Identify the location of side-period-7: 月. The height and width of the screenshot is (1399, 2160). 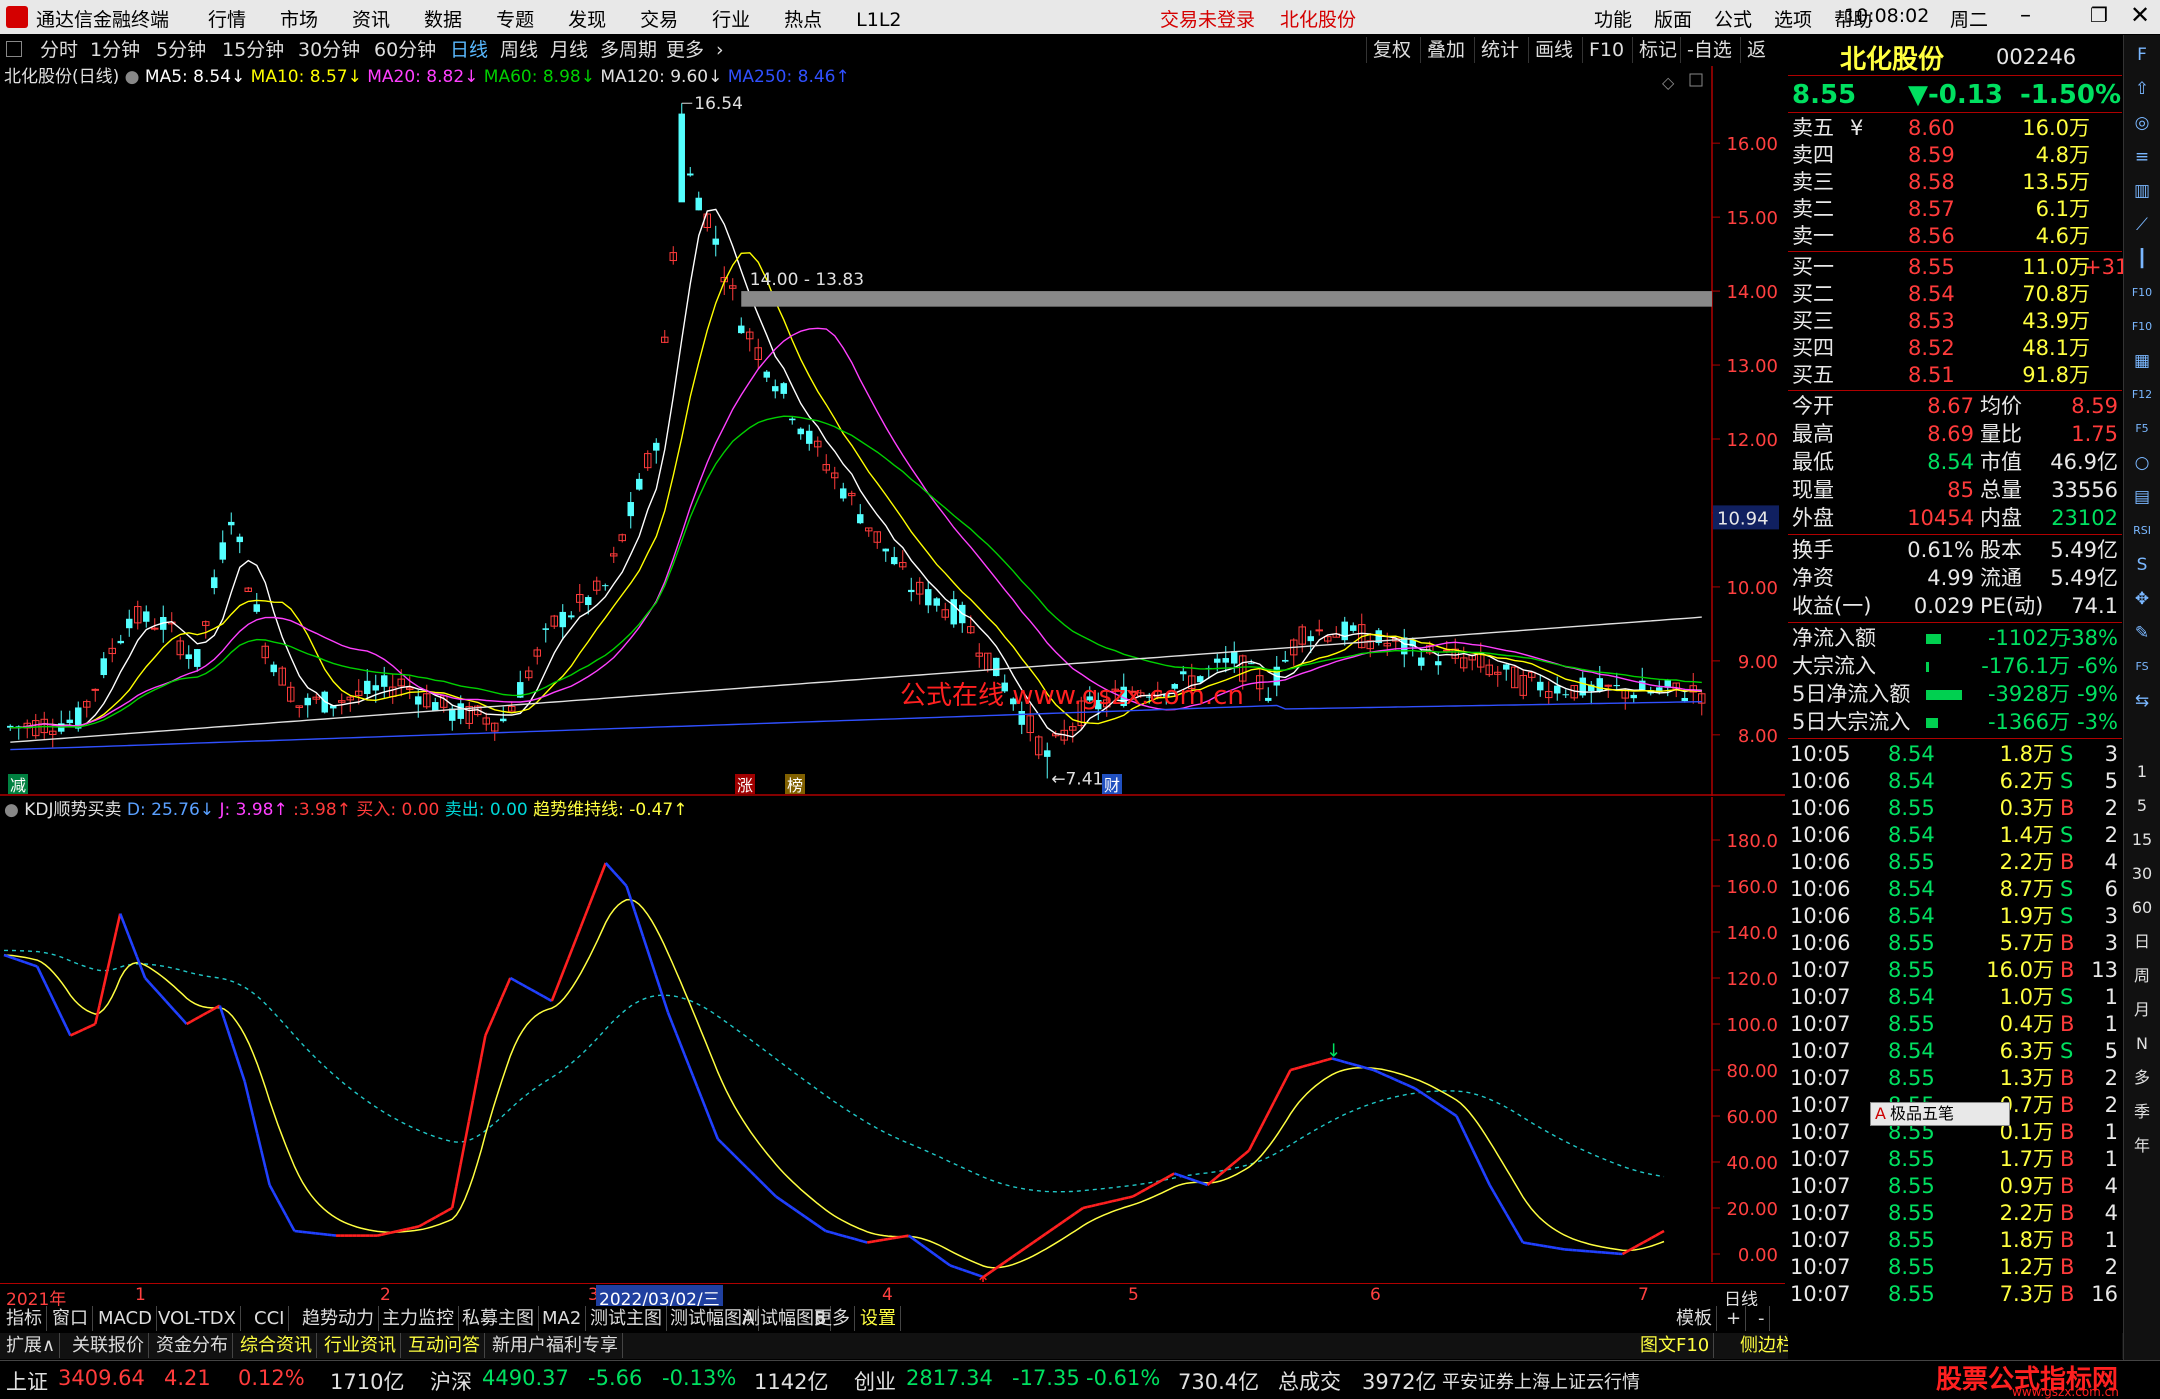
(2142, 1010).